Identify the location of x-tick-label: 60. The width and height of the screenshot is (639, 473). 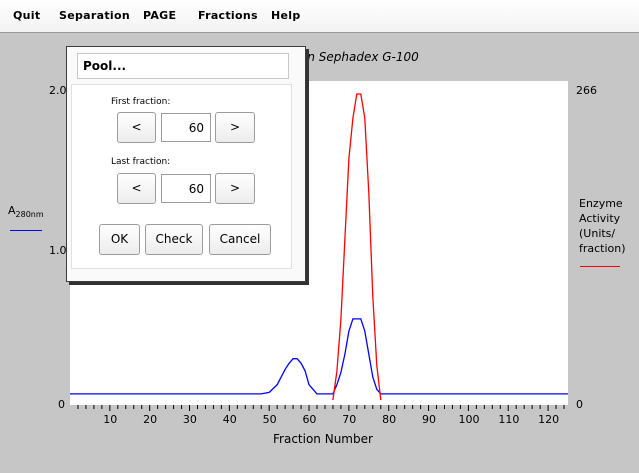
(309, 419).